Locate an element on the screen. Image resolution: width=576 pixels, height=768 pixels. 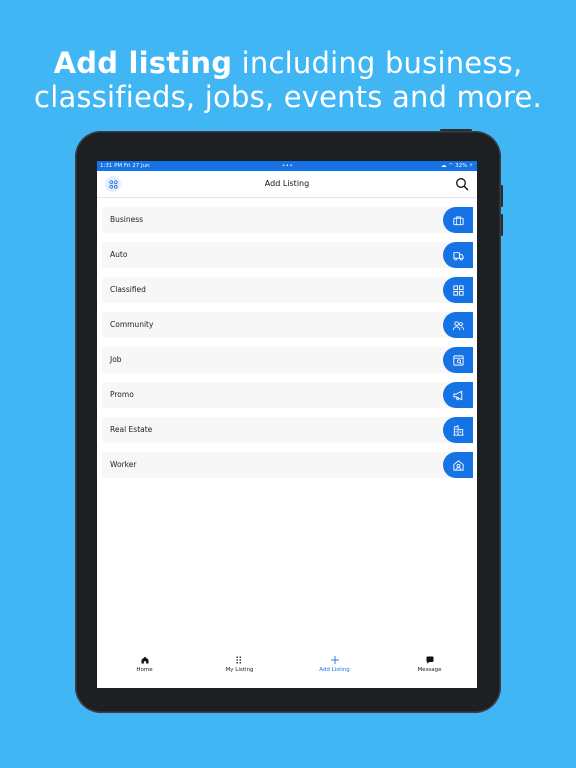
truck-icon is located at coordinates (458, 255).